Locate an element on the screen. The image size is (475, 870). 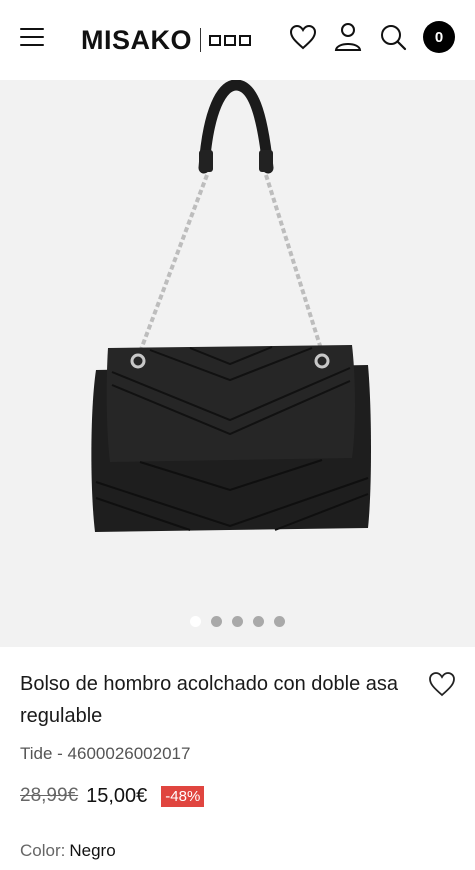
logo-boxes-icon is located at coordinates (230, 40).